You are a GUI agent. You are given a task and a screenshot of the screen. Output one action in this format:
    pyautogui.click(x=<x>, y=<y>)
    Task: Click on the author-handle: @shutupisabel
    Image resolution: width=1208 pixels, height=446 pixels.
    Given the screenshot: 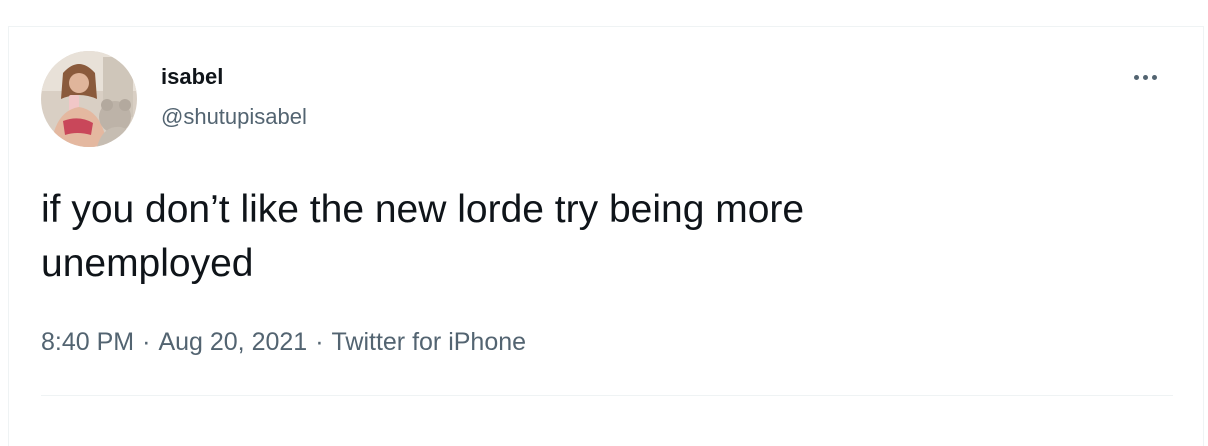 What is the action you would take?
    pyautogui.click(x=234, y=117)
    